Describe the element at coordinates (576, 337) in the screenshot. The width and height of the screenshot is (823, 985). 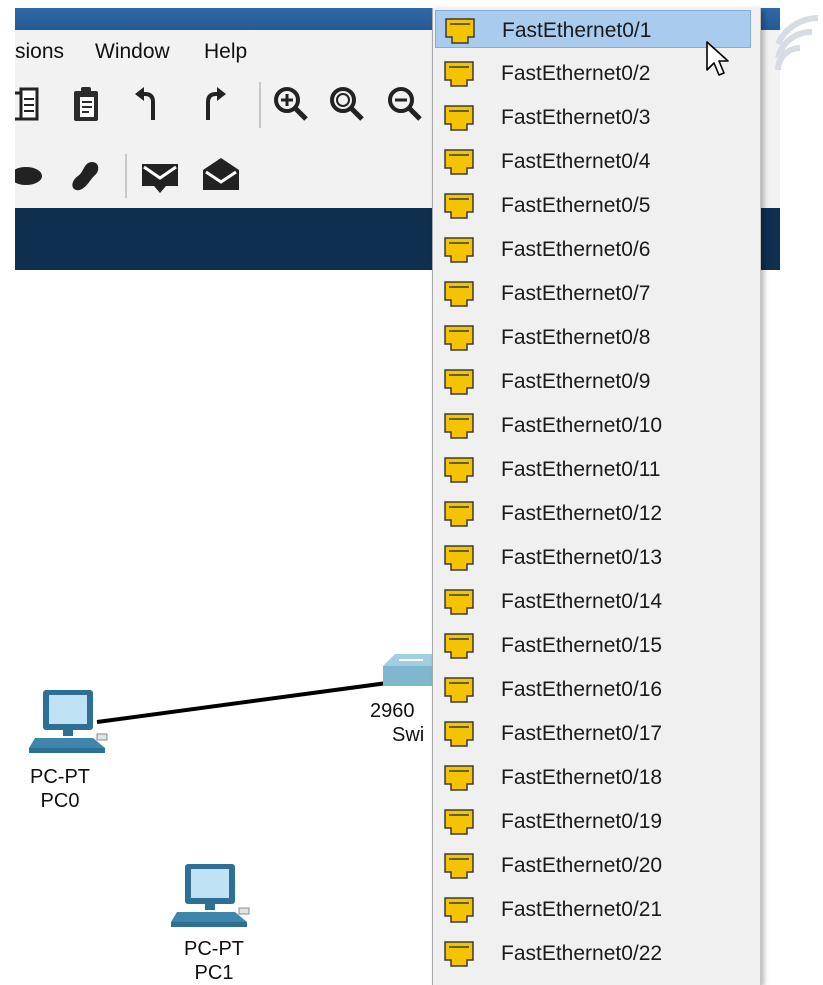
I see `port-label: FastEthernet0/8` at that location.